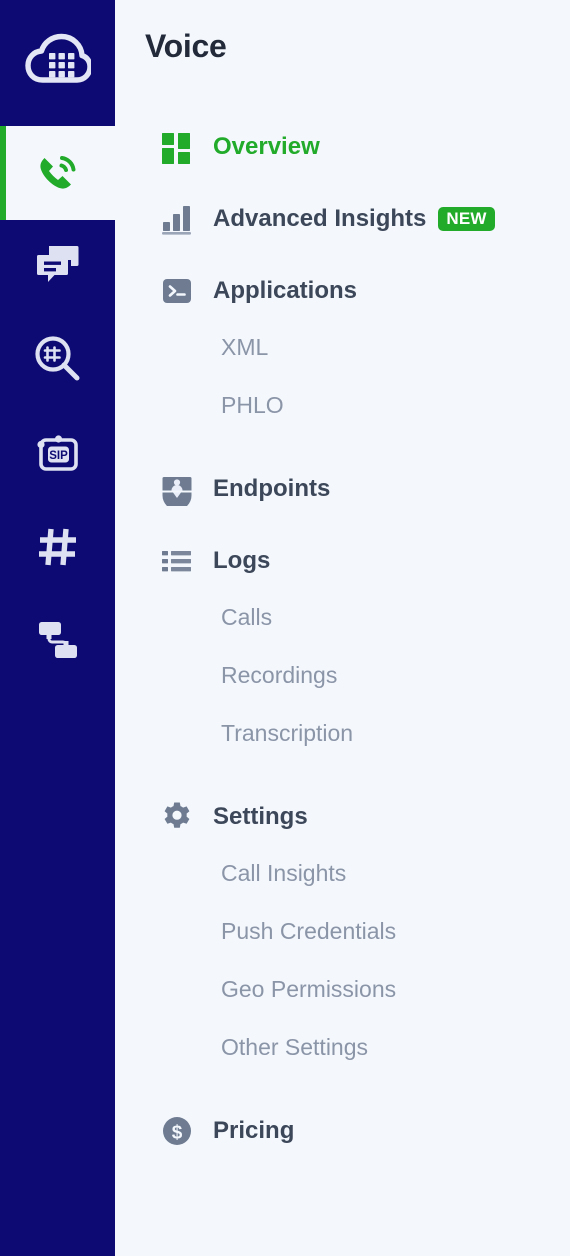 The image size is (570, 1256). Describe the element at coordinates (247, 616) in the screenshot. I see `nav-sublabel-calls: Calls` at that location.